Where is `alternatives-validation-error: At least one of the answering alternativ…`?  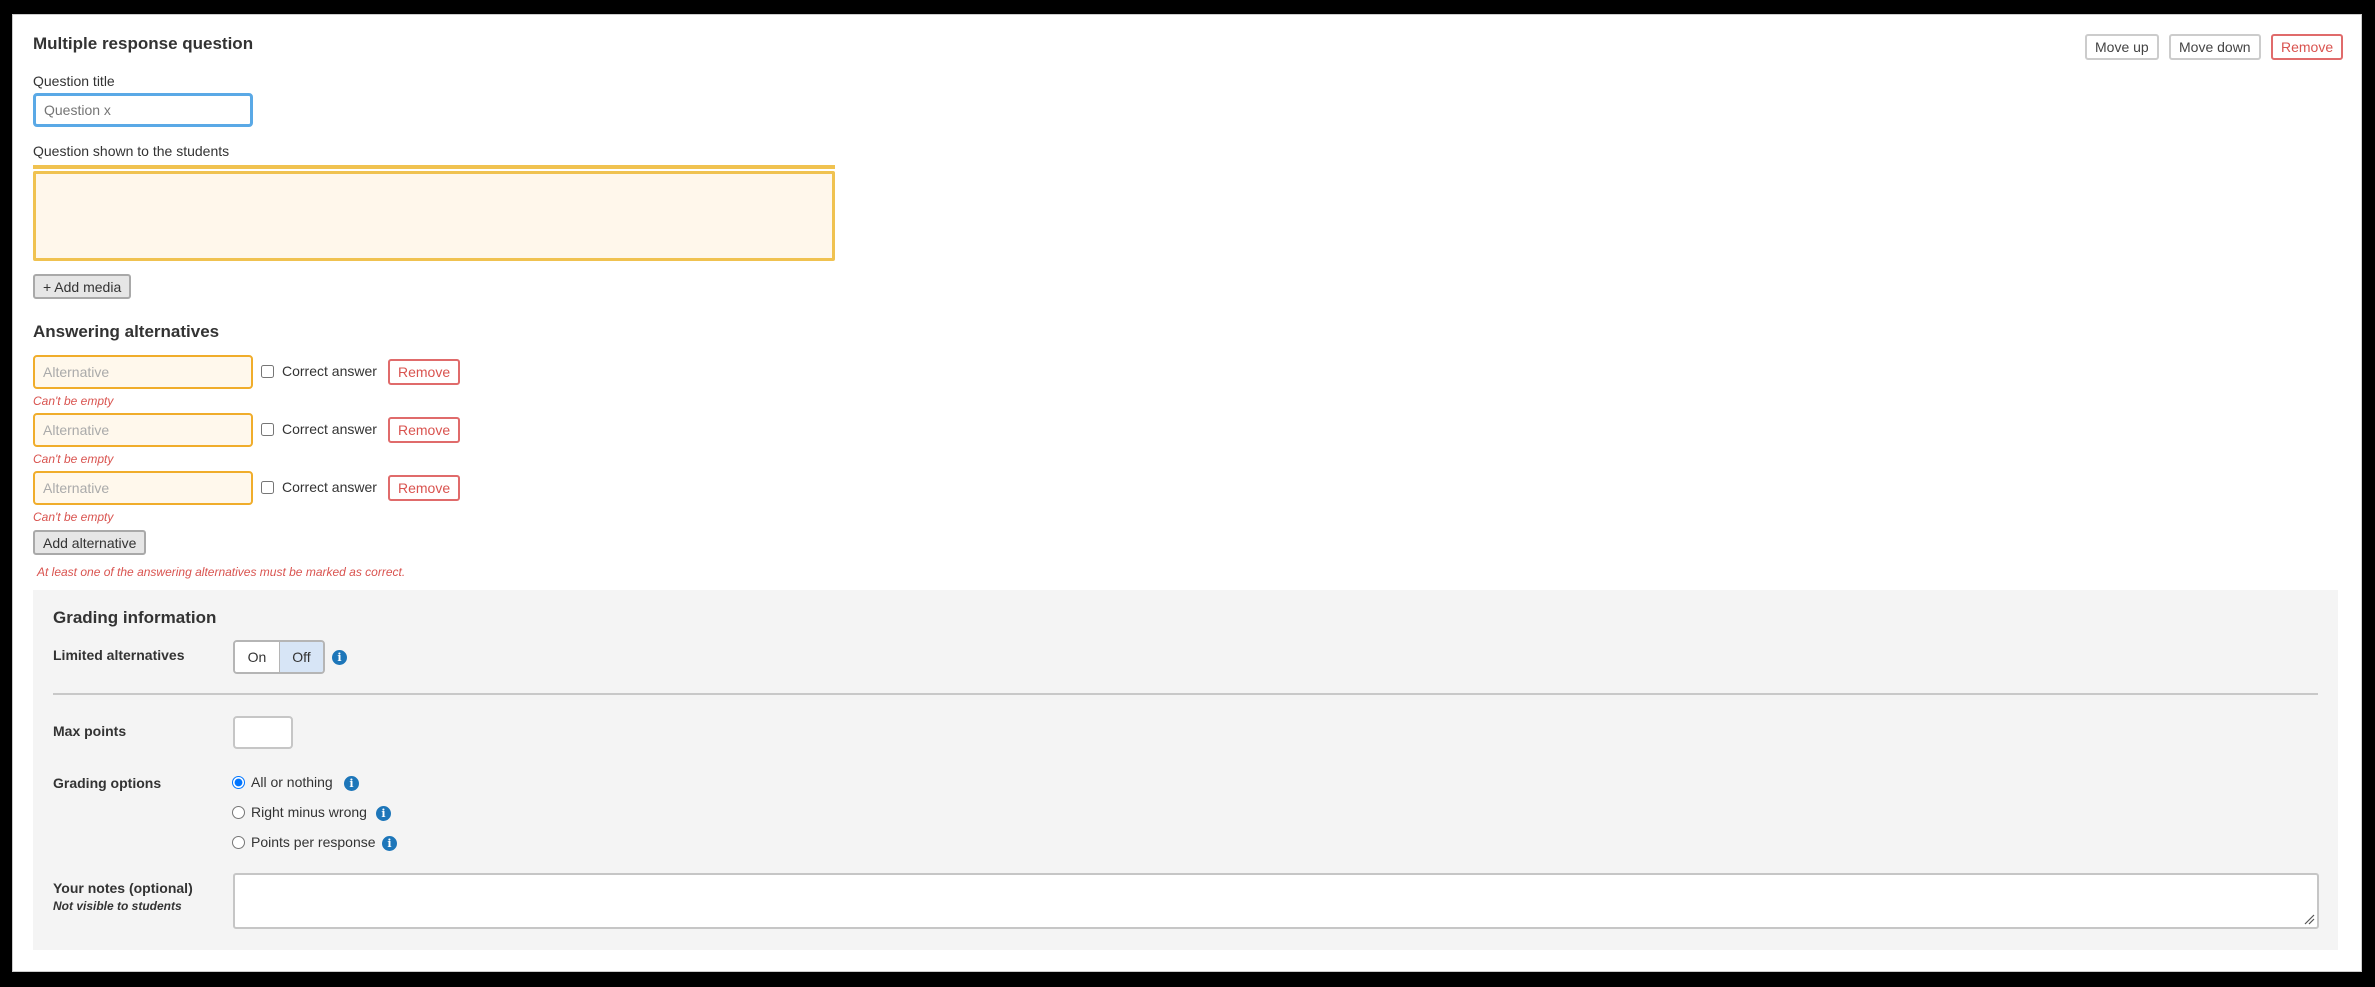 alternatives-validation-error: At least one of the answering alternativ… is located at coordinates (221, 572).